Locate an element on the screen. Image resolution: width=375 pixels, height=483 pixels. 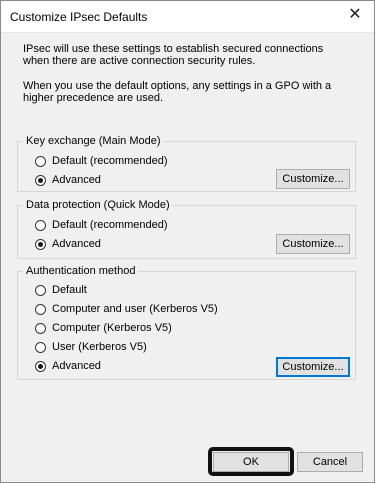
cancel-button: Cancel is located at coordinates (330, 462).